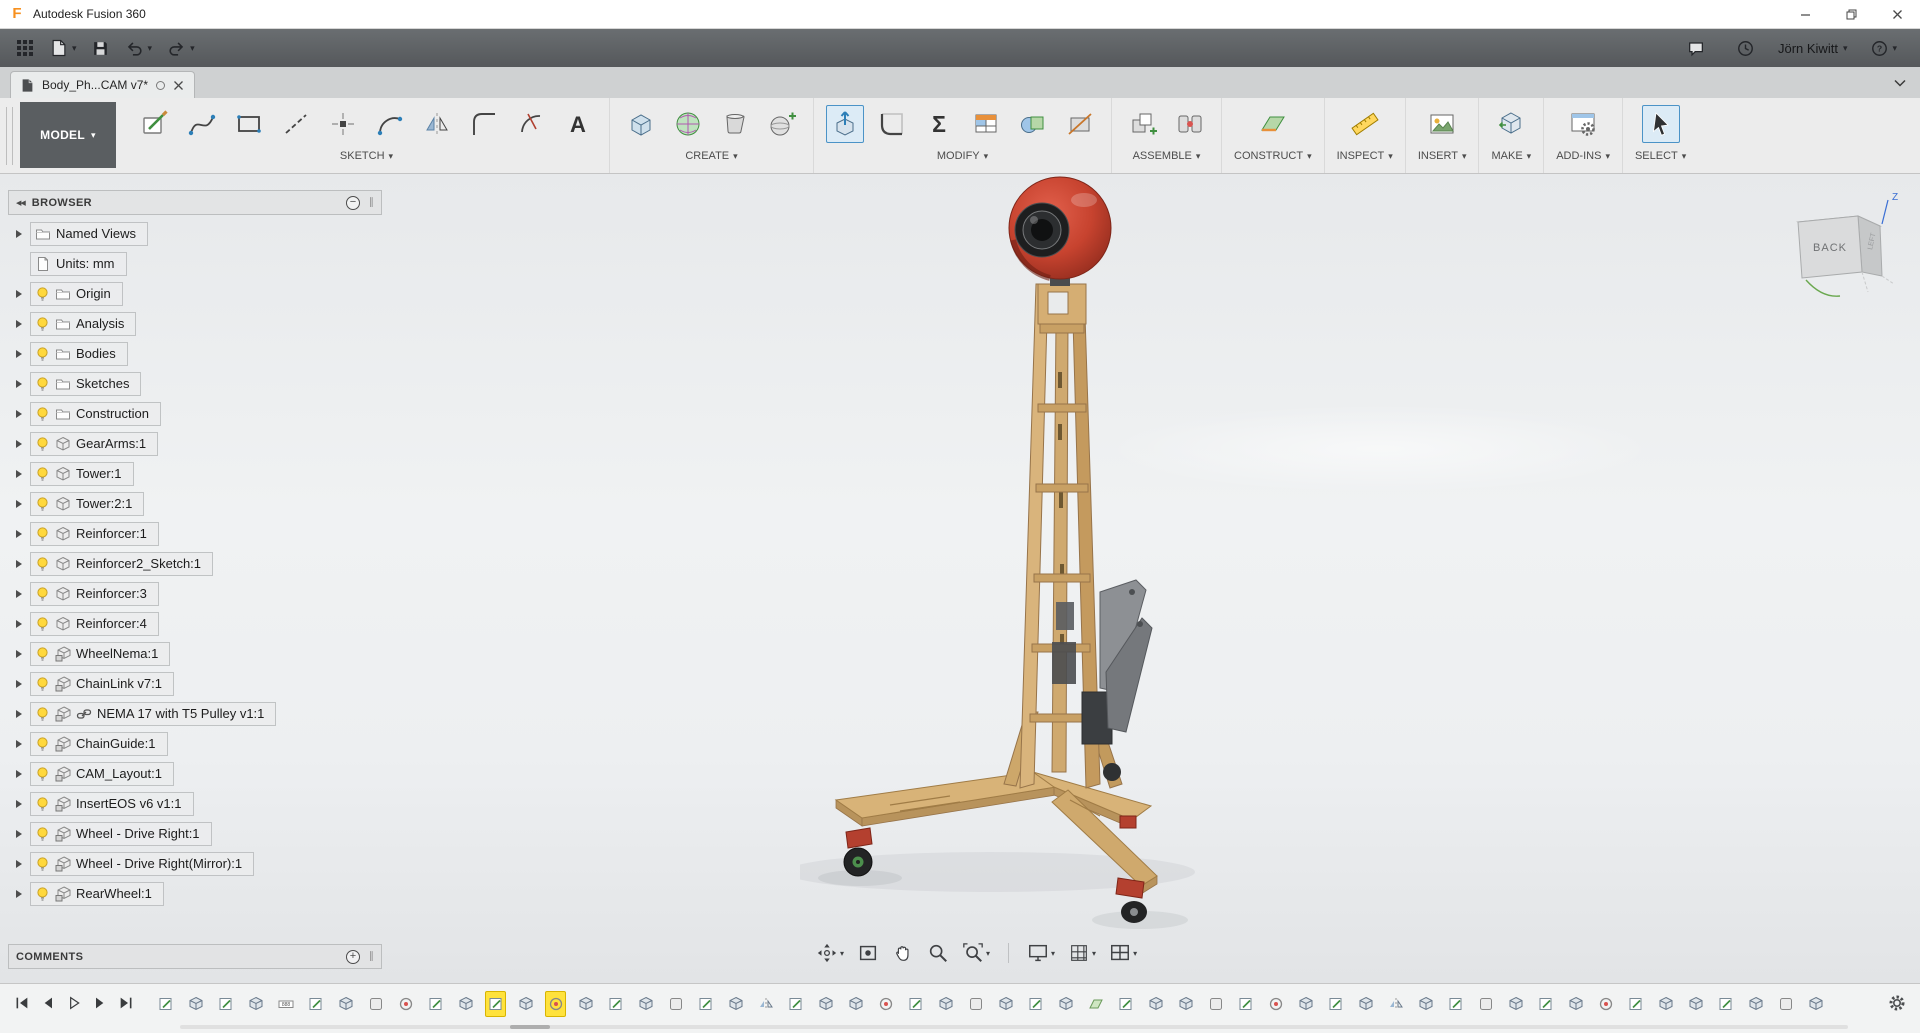  What do you see at coordinates (21, 1003) in the screenshot?
I see `go-to-start-button` at bounding box center [21, 1003].